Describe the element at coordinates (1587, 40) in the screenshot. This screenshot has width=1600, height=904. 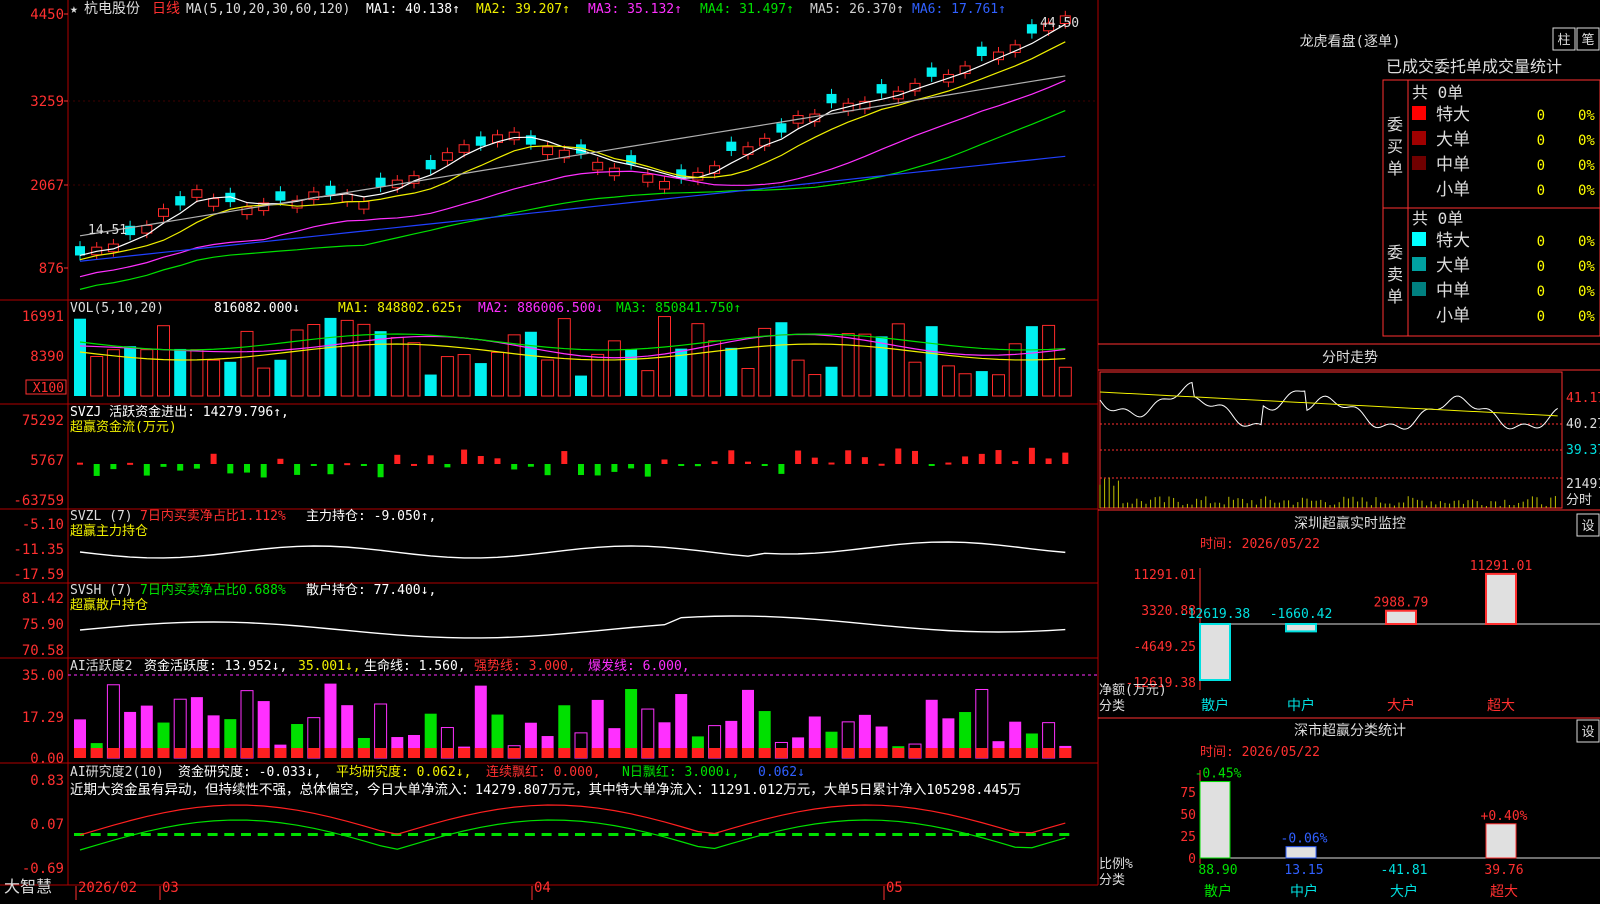
I see `trade-mode-label: 笔` at that location.